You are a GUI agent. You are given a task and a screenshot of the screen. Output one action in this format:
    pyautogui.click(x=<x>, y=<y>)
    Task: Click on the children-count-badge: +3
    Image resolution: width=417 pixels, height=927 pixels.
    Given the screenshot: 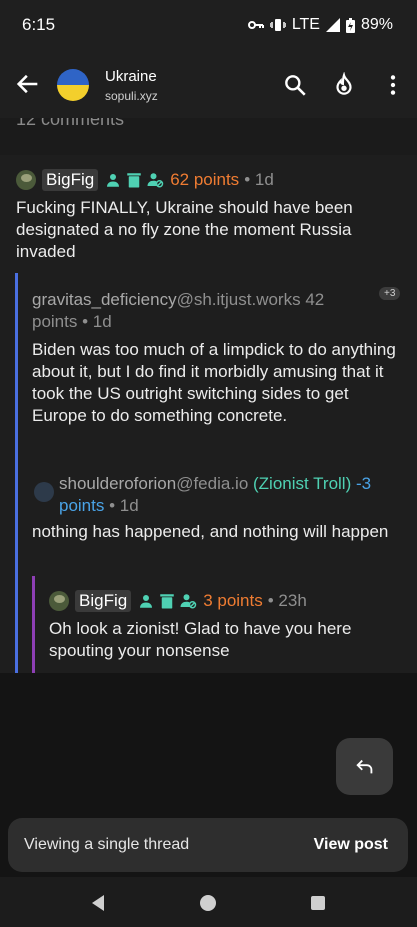 What is the action you would take?
    pyautogui.click(x=390, y=293)
    